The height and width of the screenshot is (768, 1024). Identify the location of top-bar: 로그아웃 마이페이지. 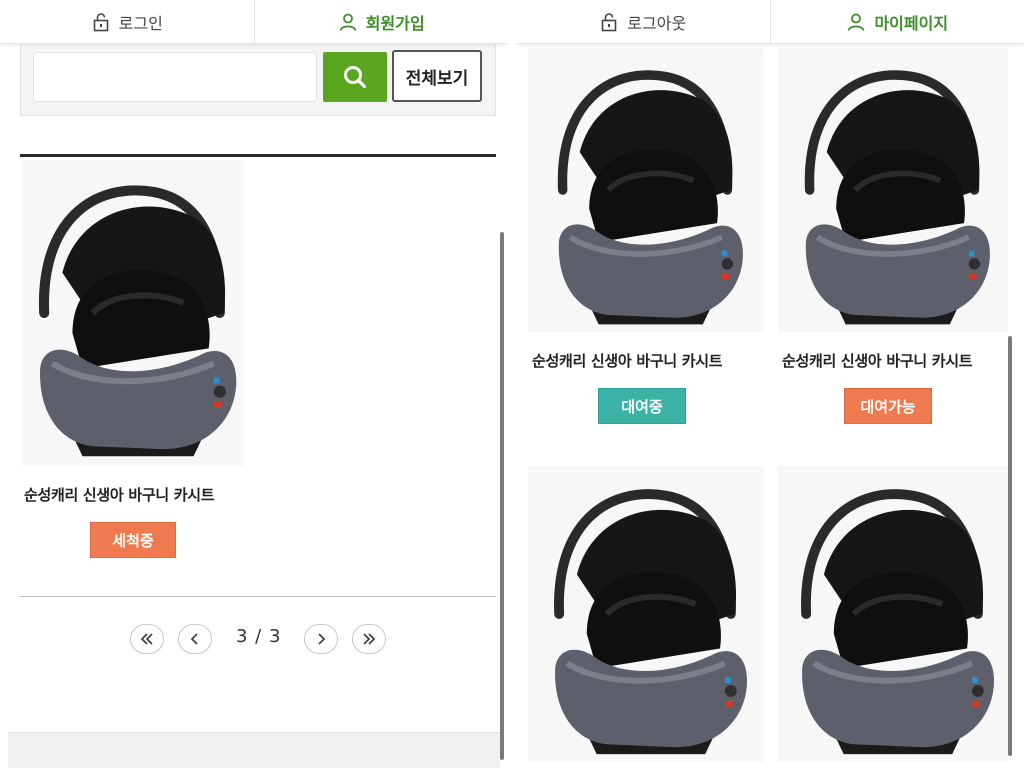
(770, 22).